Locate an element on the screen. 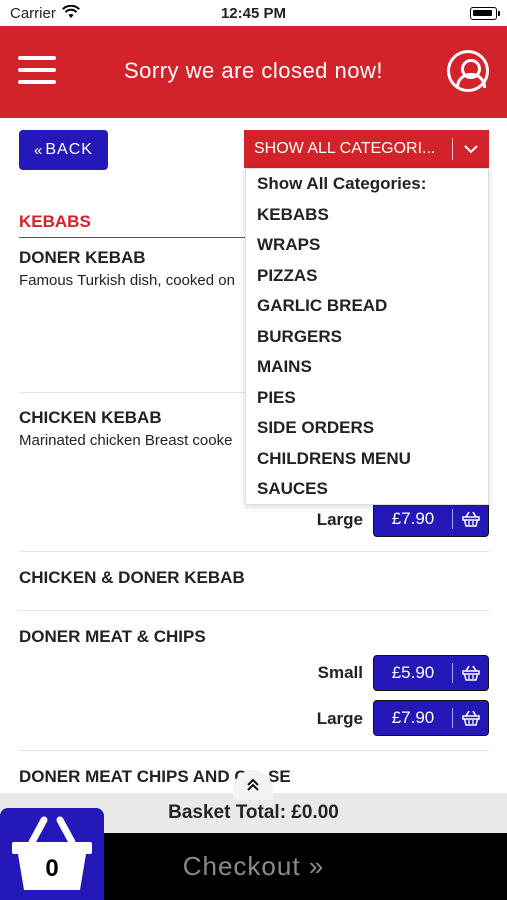  menu-item-description: Famous Turkish dish, cooked on is located at coordinates (127, 280).